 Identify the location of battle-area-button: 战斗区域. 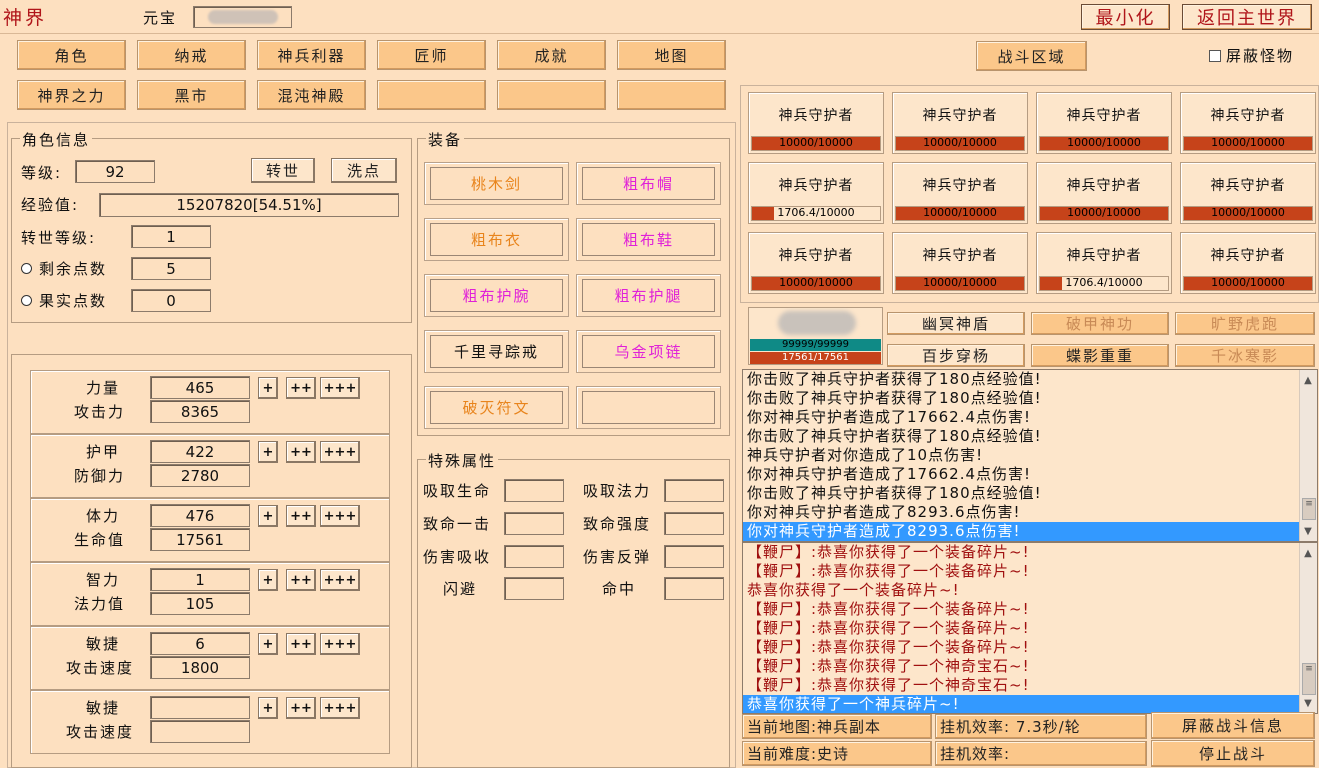
(1031, 56).